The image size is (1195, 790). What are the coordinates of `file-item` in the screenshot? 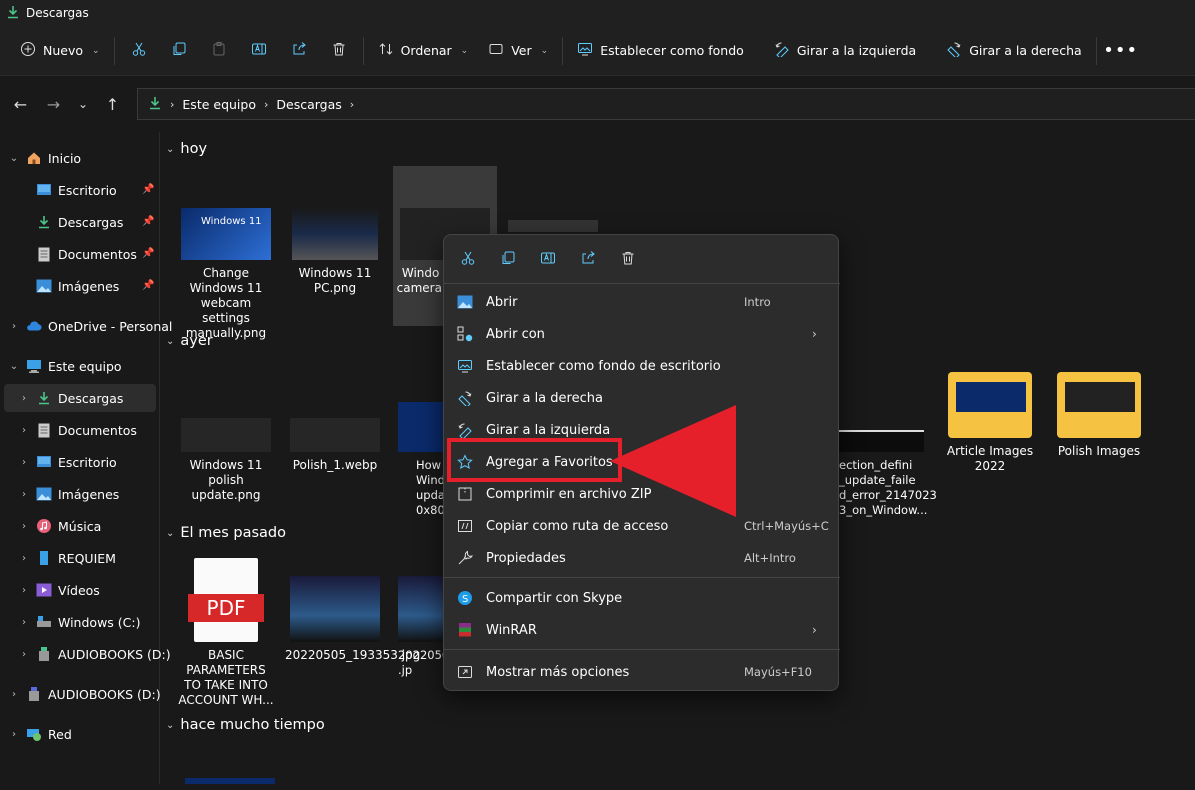 It's located at (230, 784).